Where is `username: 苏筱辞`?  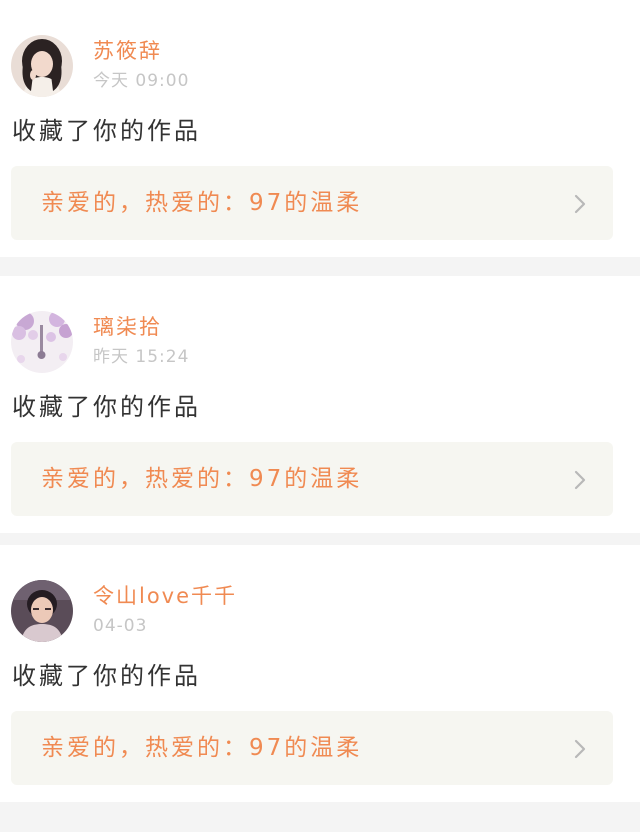
username: 苏筱辞 is located at coordinates (127, 51).